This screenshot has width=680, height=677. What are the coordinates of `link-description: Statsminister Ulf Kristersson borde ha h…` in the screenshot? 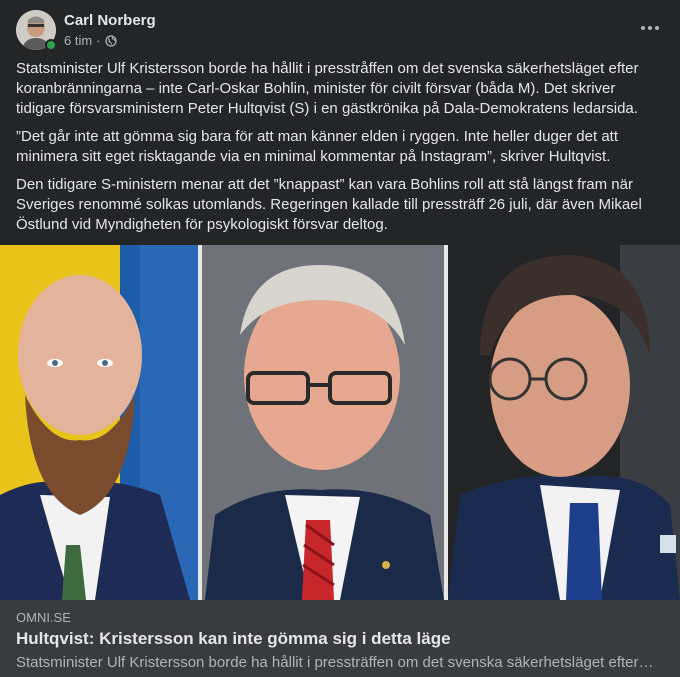 It's located at (336, 662).